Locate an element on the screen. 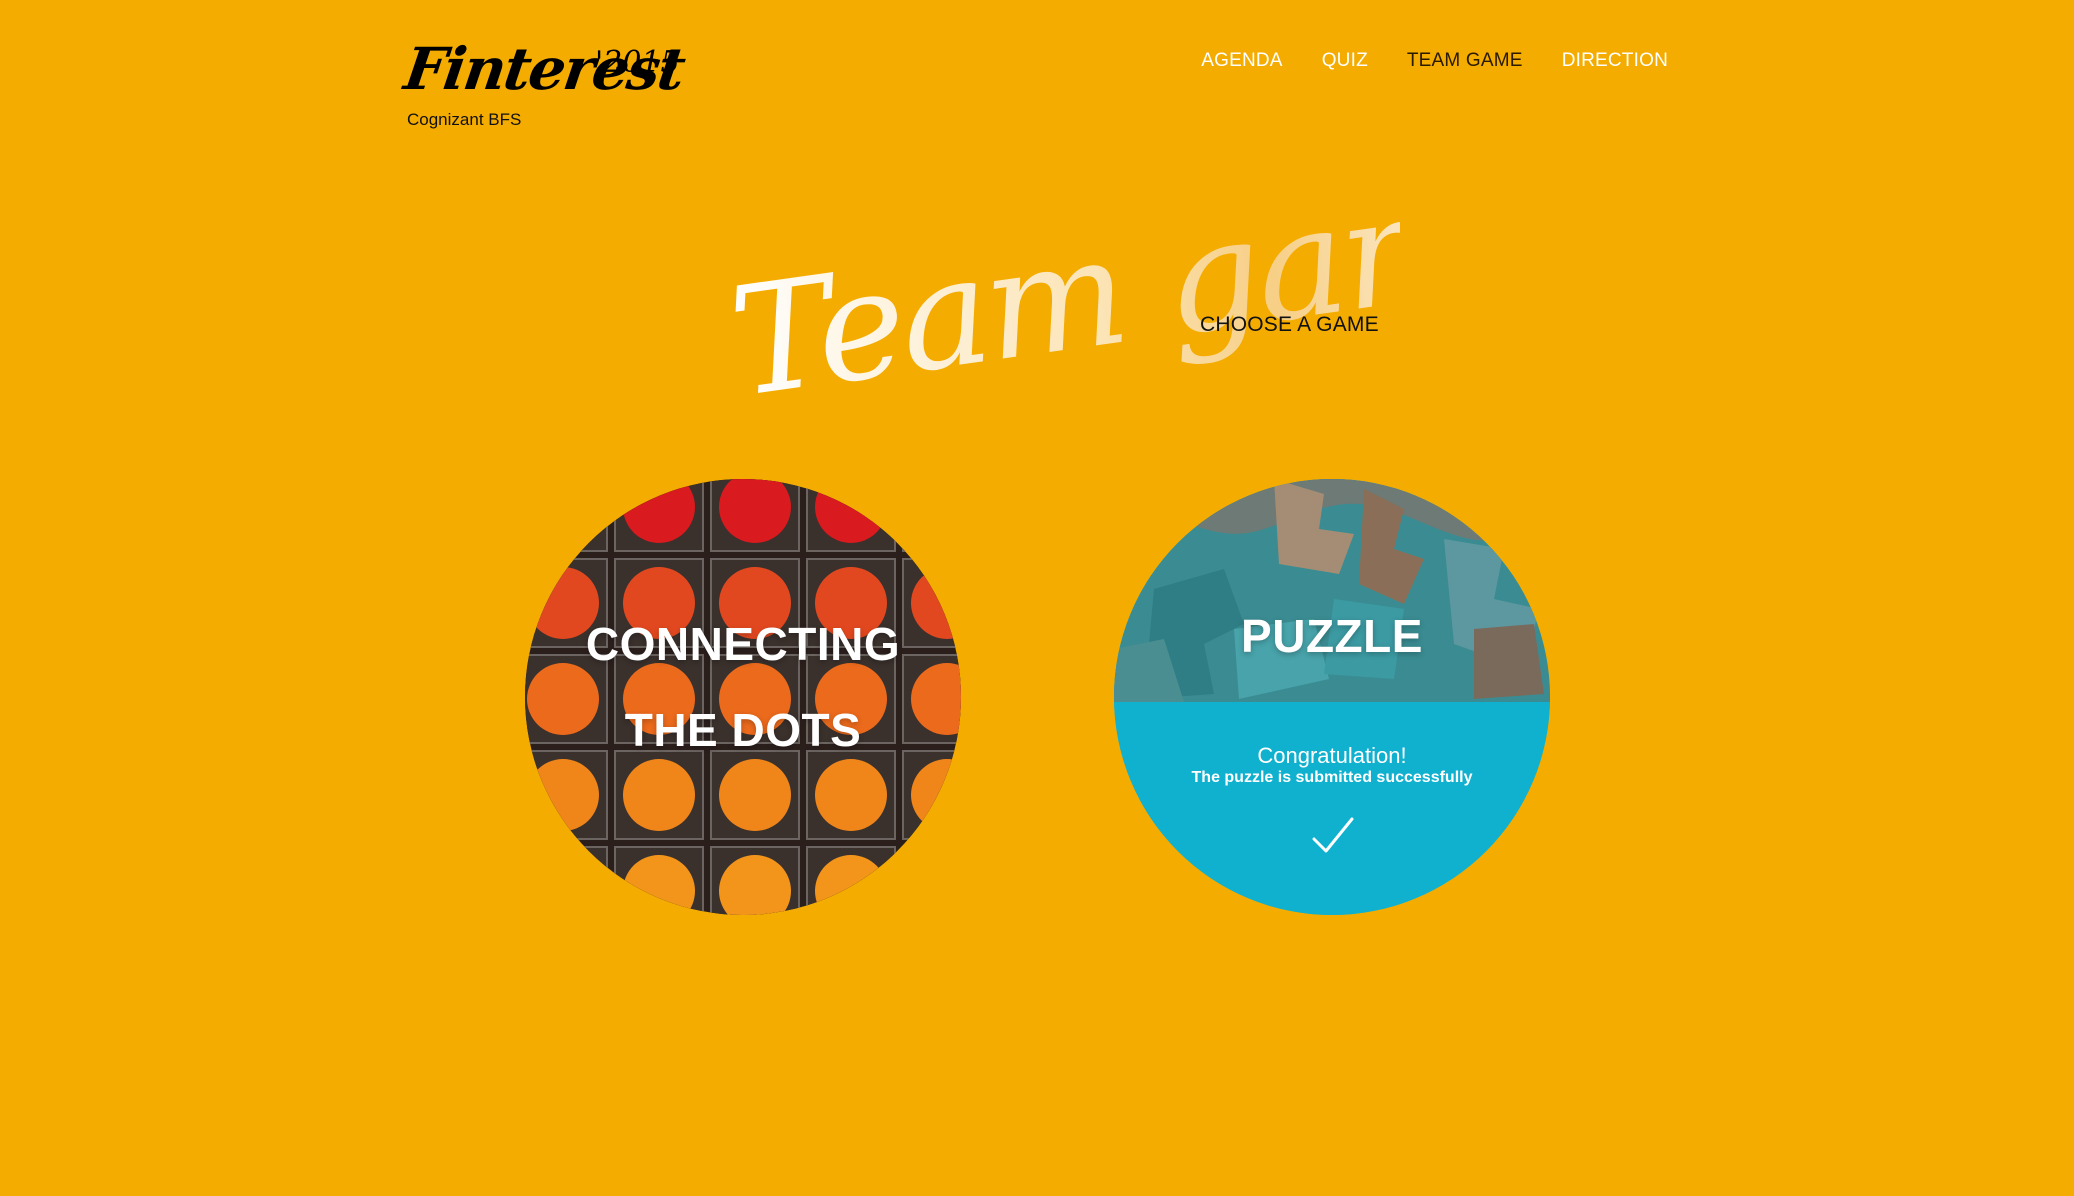  game-title: PUZZLE is located at coordinates (1332, 636).